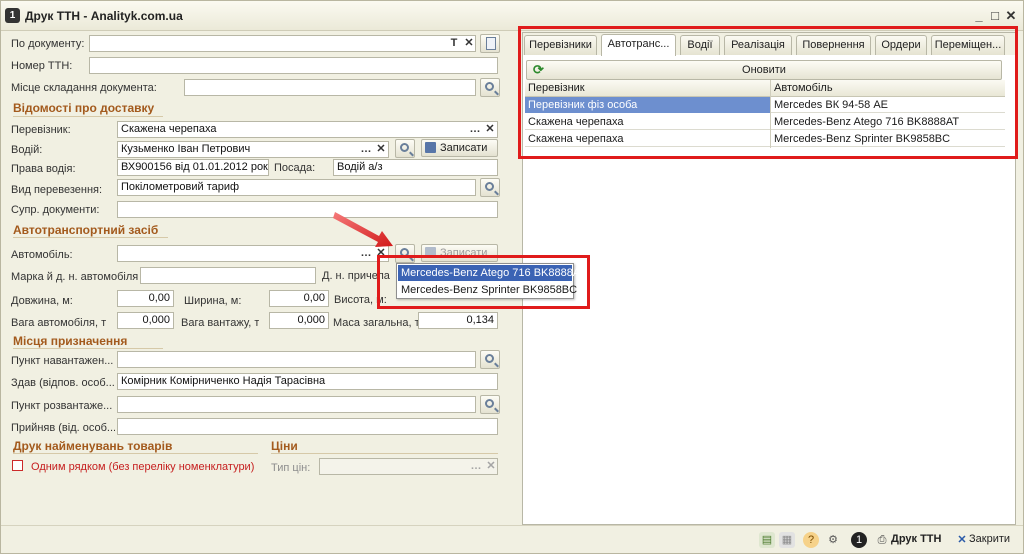 Image resolution: width=1024 pixels, height=554 pixels. Describe the element at coordinates (307, 209) in the screenshot. I see `supr-field` at that location.